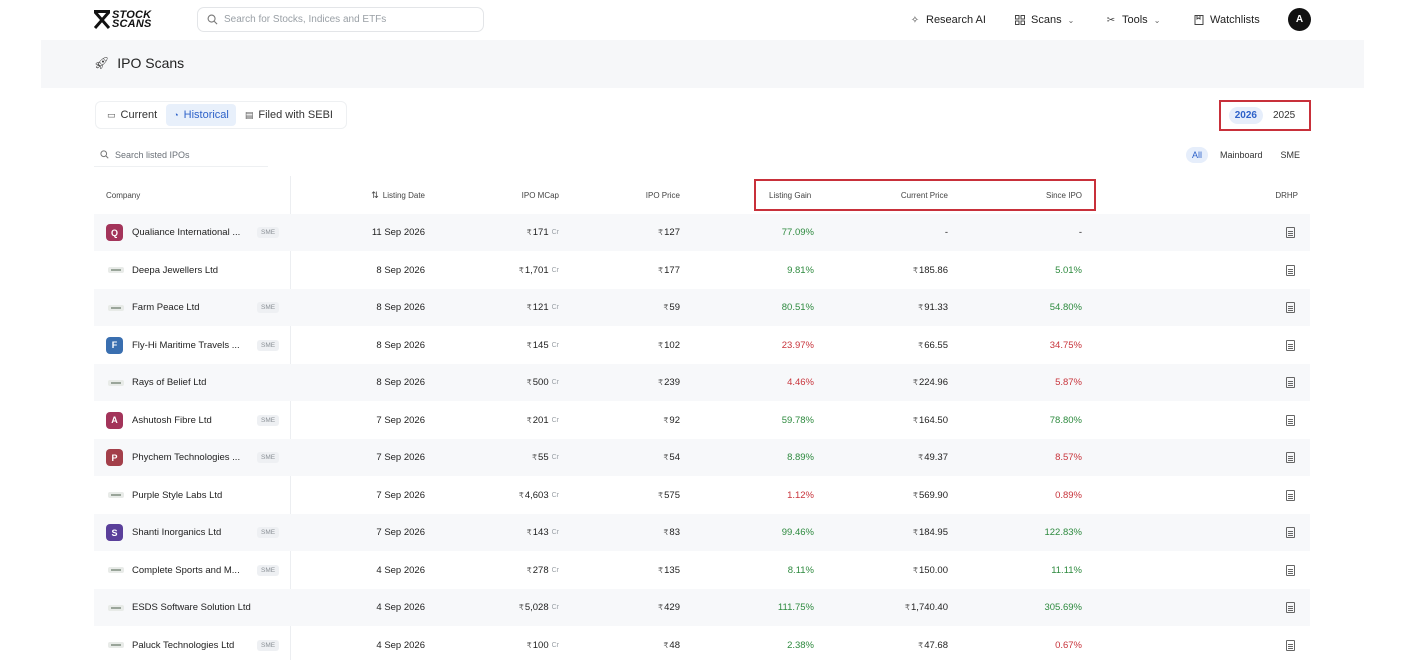 This screenshot has width=1410, height=664. Describe the element at coordinates (175, 270) in the screenshot. I see `company-name: Deepa Jewellers Ltd` at that location.